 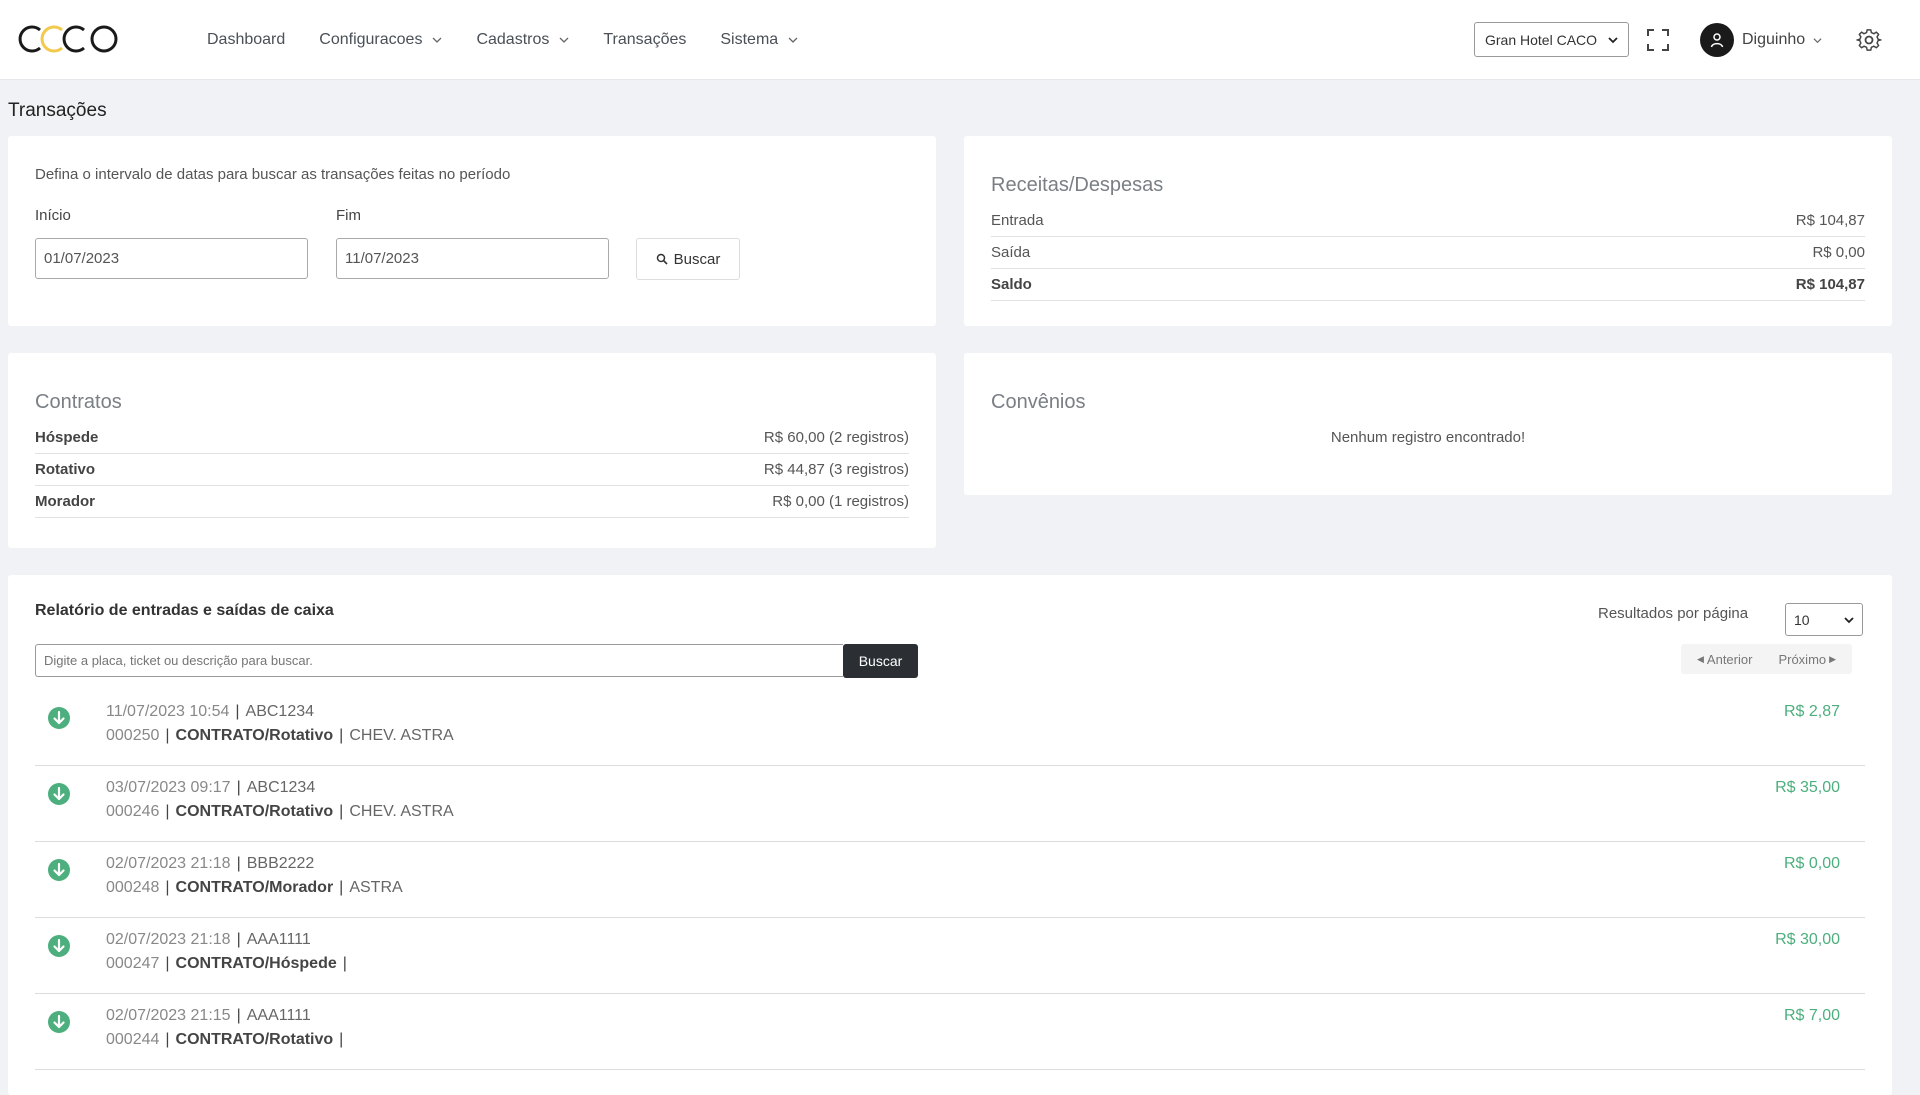 What do you see at coordinates (472, 258) in the screenshot?
I see `end-date-input` at bounding box center [472, 258].